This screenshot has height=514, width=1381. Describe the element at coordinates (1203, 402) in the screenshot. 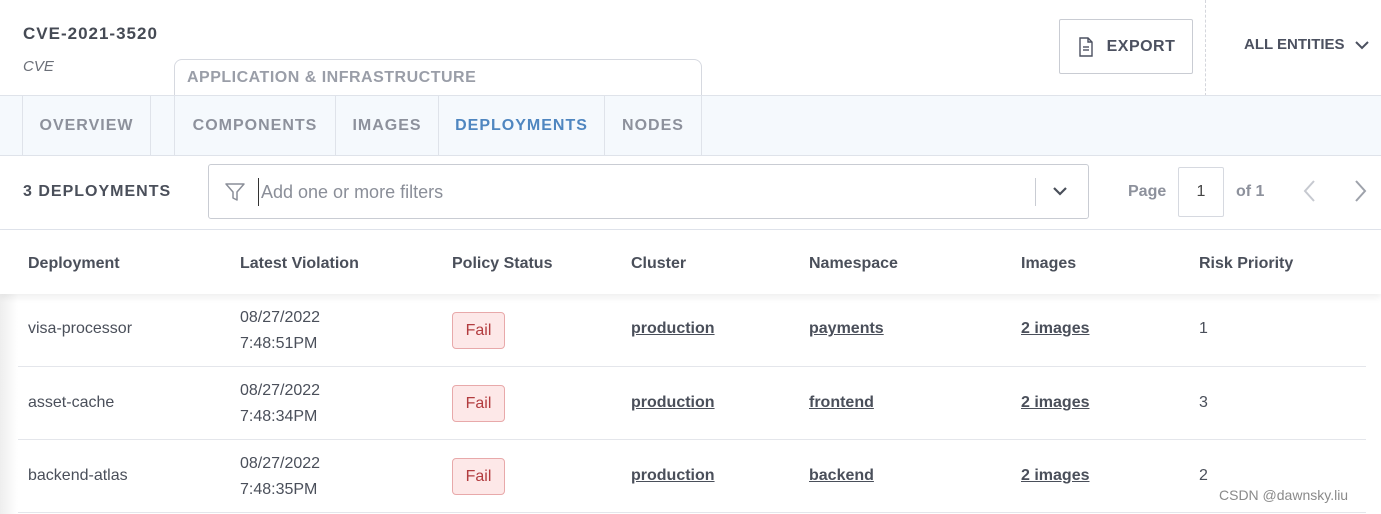

I see `risk-priority: 3` at that location.